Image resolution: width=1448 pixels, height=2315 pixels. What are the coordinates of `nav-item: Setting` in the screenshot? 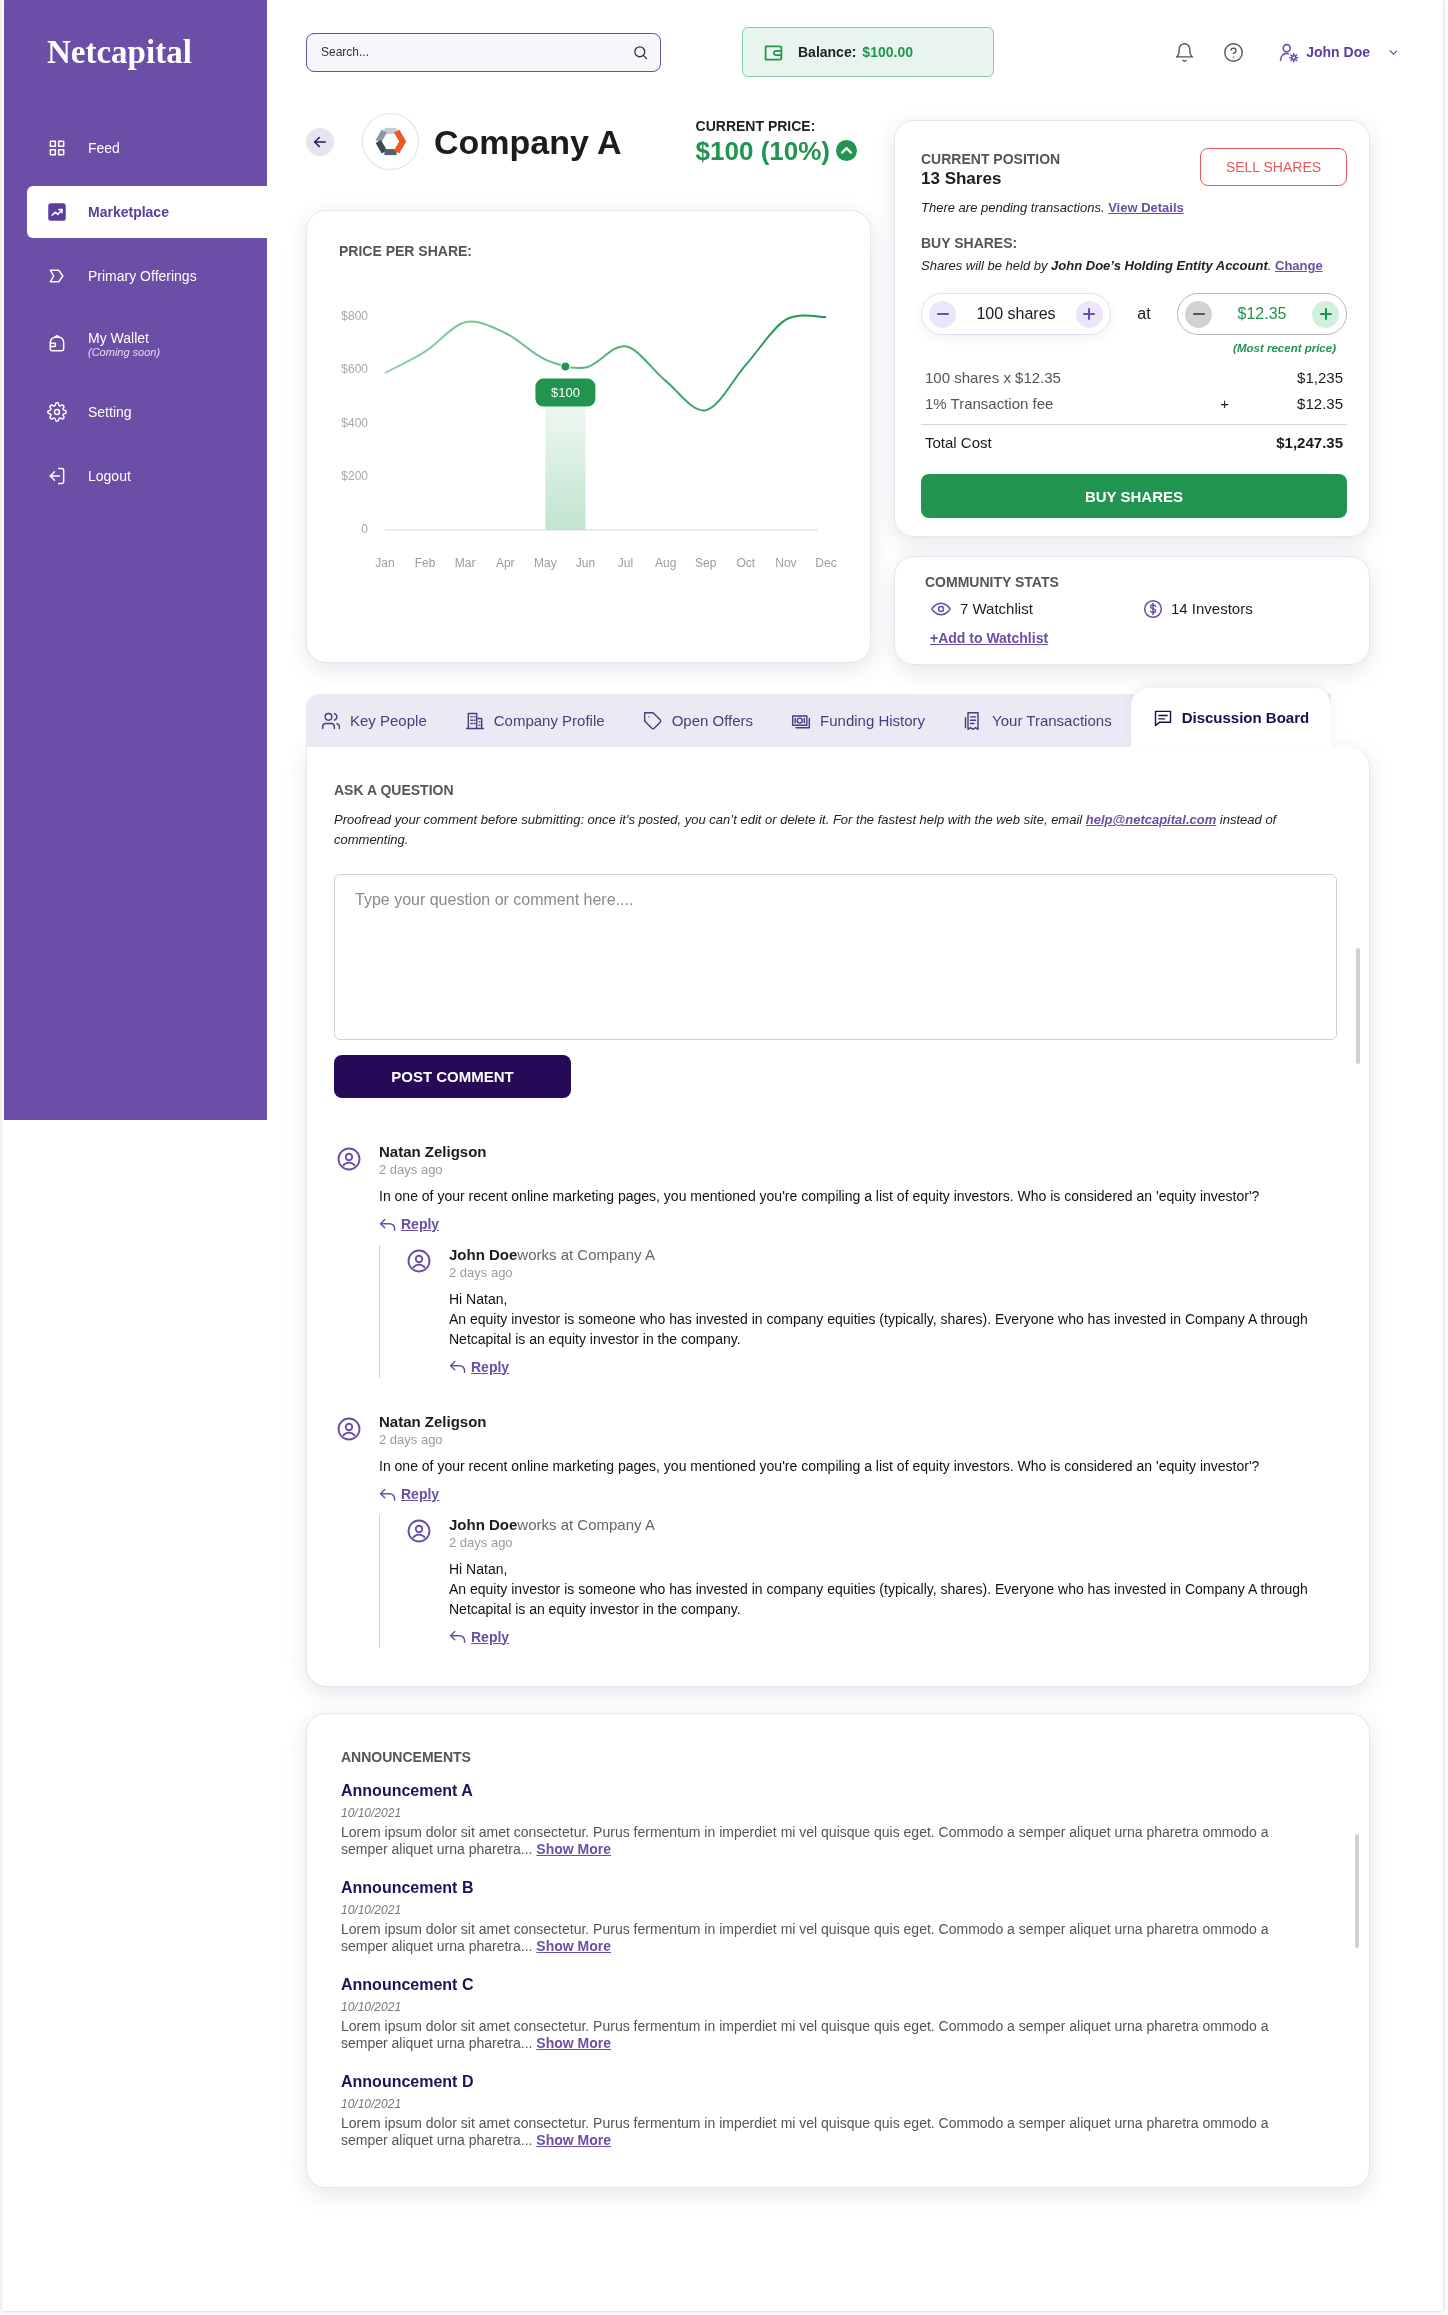 It's located at (147, 412).